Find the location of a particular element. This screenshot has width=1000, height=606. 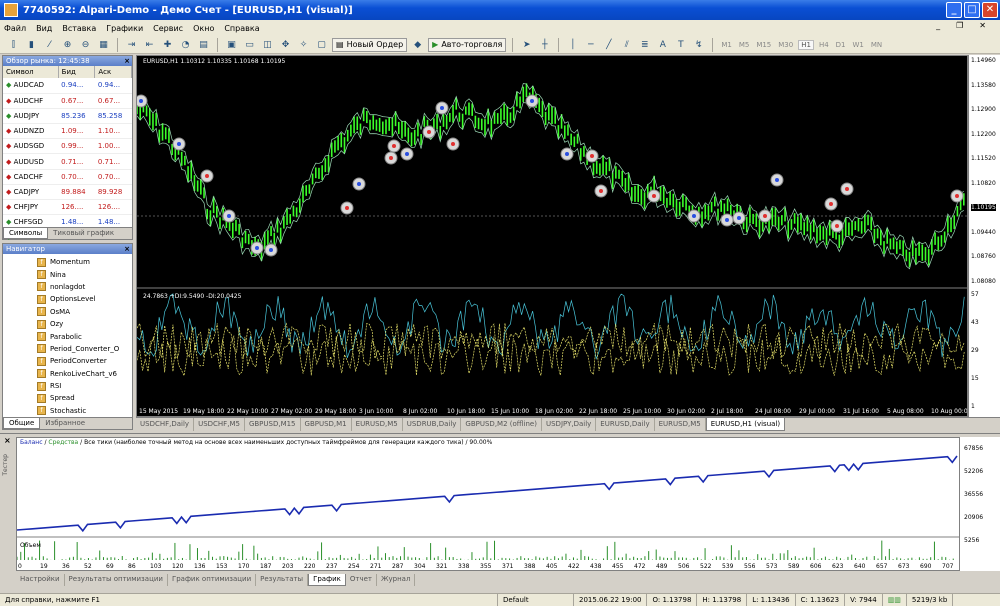

tf-m15: M15 is located at coordinates (763, 45).